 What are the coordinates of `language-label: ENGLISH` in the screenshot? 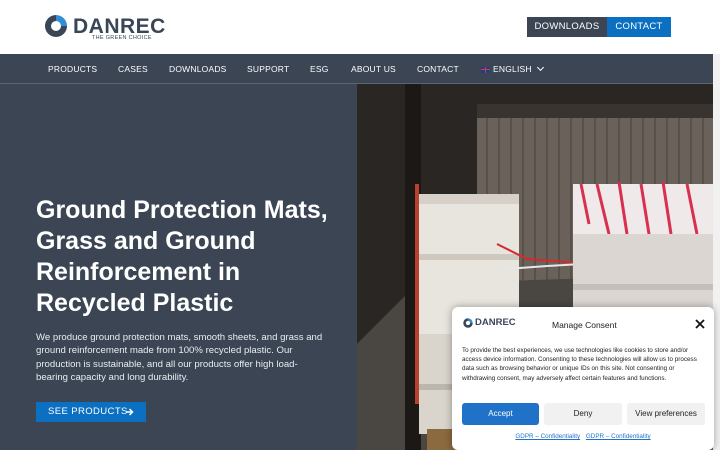 It's located at (512, 69).